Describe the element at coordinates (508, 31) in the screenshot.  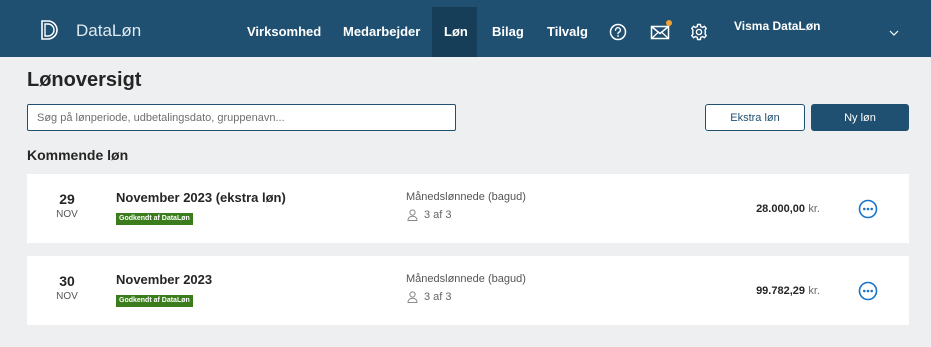
I see `nav-item-bilag: Bilag` at that location.